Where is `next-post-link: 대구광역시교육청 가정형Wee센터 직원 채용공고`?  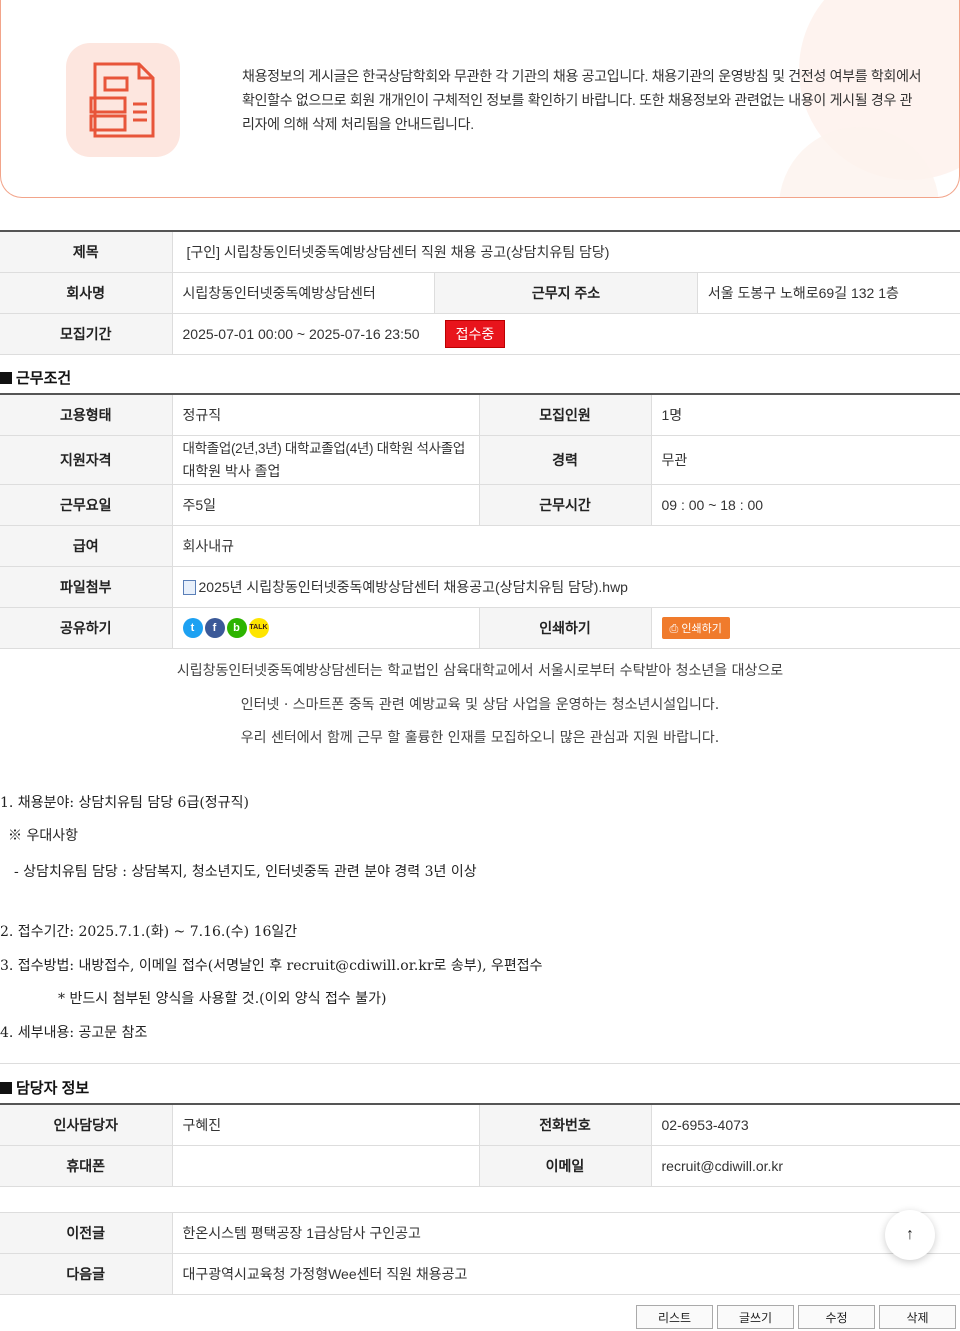 next-post-link: 대구광역시교육청 가정형Wee센터 직원 채용공고 is located at coordinates (325, 1274).